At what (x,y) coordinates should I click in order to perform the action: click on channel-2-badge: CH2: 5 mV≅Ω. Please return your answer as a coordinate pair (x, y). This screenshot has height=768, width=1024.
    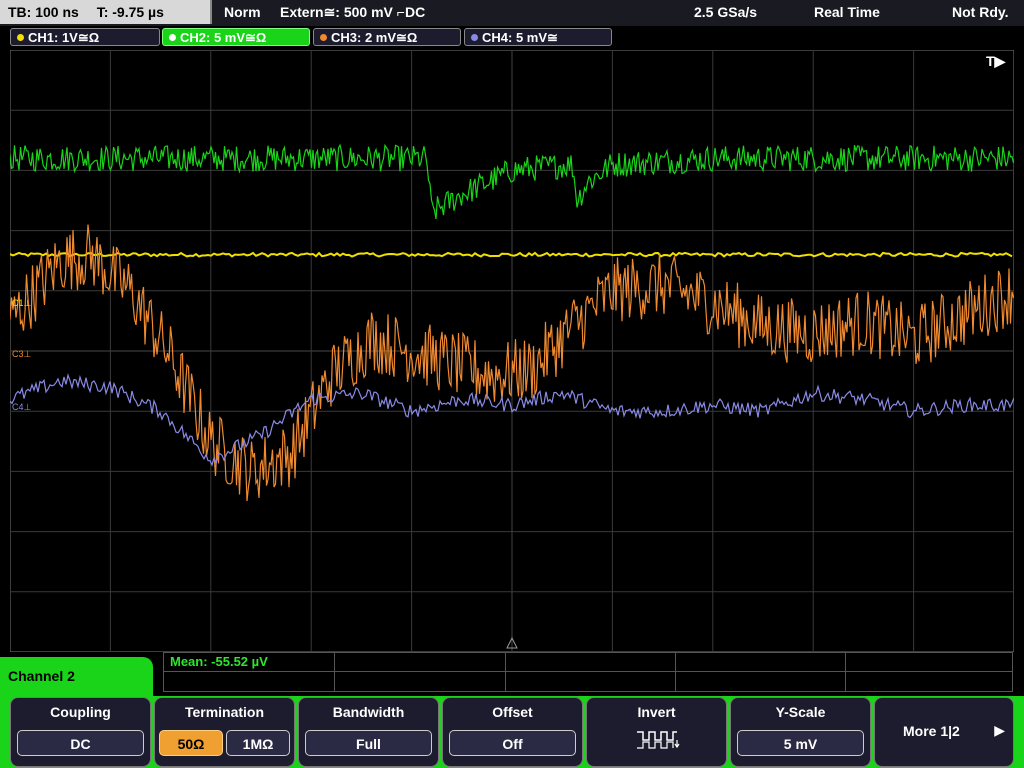
    Looking at the image, I should click on (236, 37).